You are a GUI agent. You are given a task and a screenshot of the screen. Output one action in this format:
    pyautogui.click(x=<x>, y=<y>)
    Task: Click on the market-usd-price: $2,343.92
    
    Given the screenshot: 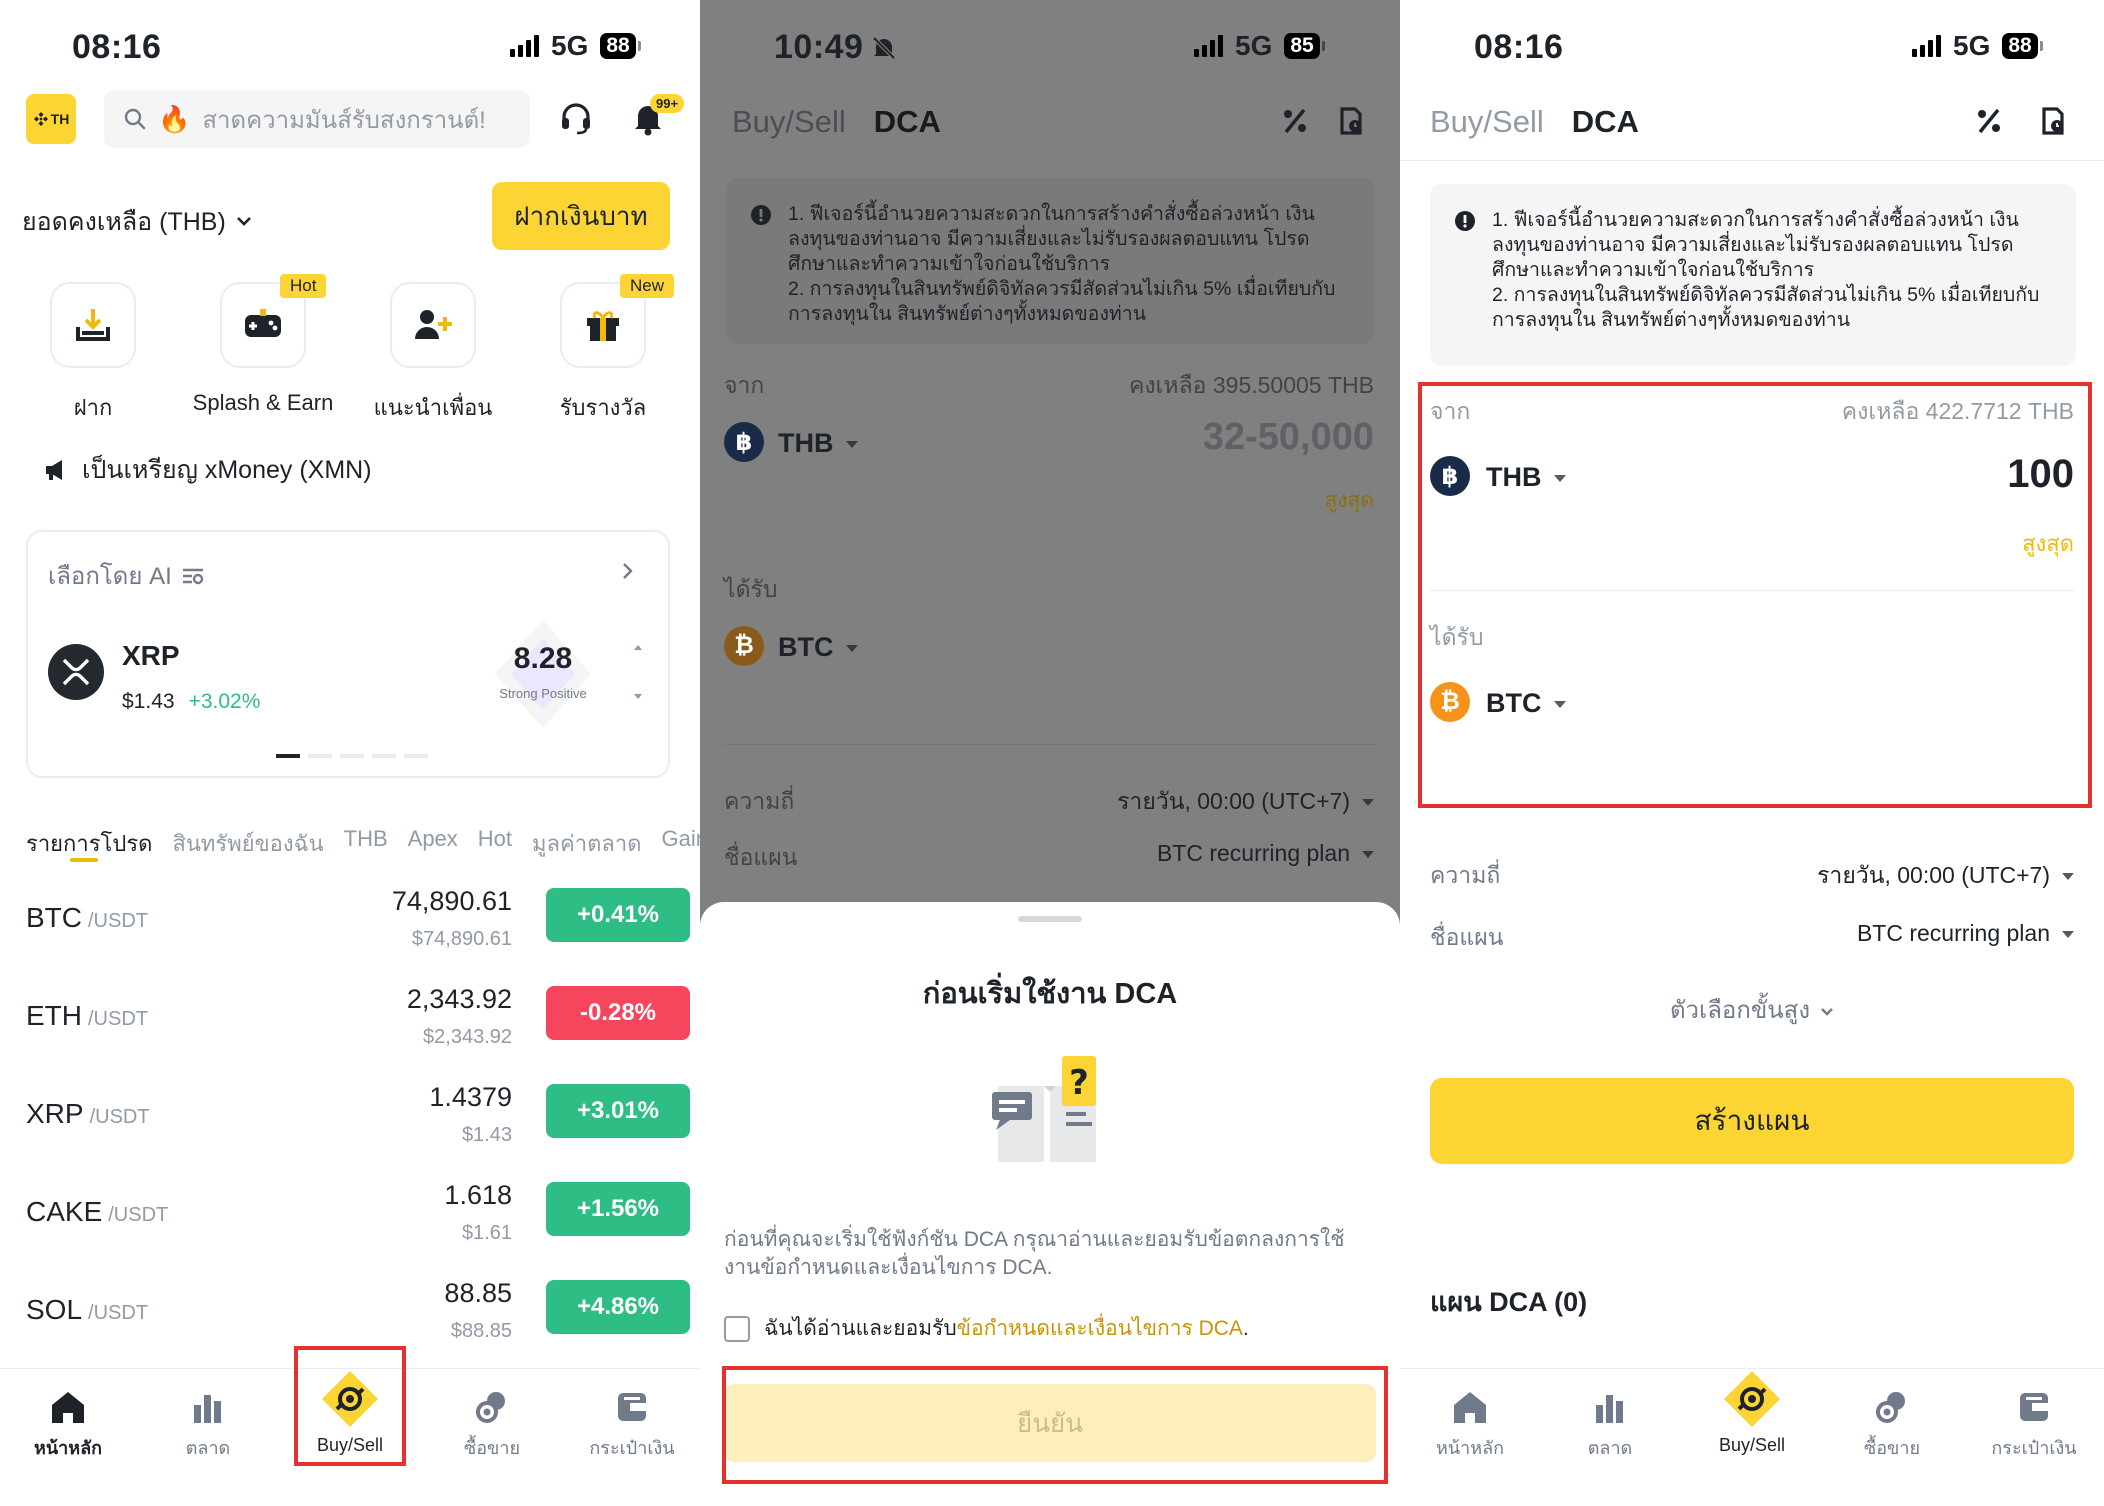 What is the action you would take?
    pyautogui.click(x=467, y=1037)
    